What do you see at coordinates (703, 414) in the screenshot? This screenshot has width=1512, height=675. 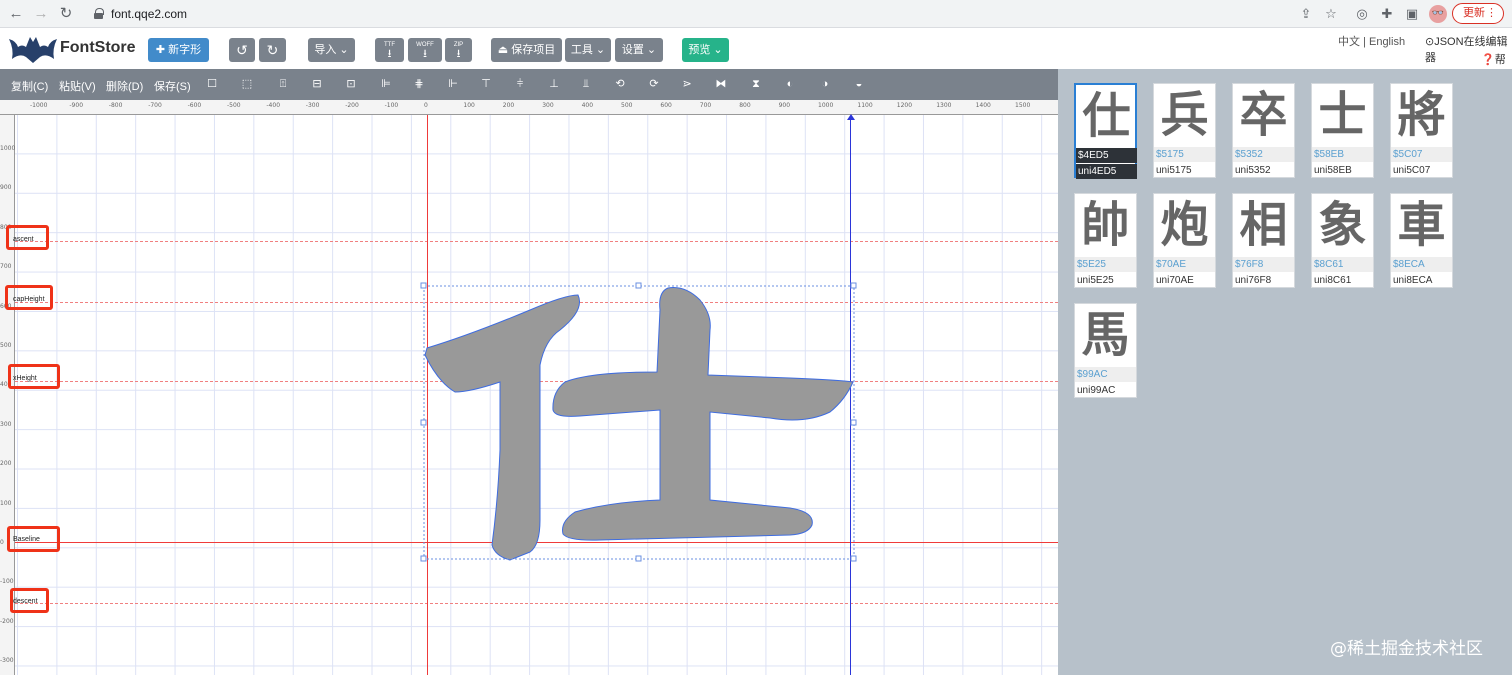 I see `glyph-stroke-right` at bounding box center [703, 414].